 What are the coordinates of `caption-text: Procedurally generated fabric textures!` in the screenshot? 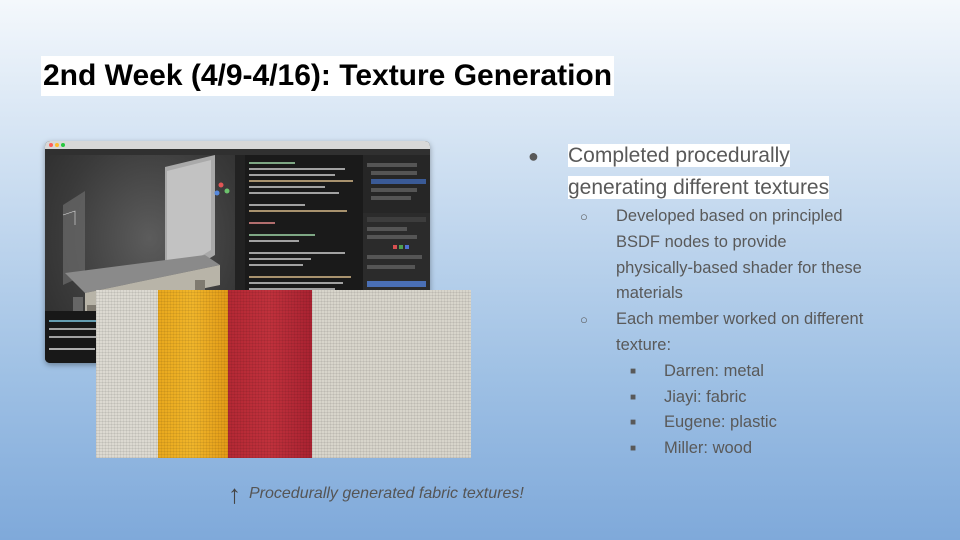 It's located at (386, 493).